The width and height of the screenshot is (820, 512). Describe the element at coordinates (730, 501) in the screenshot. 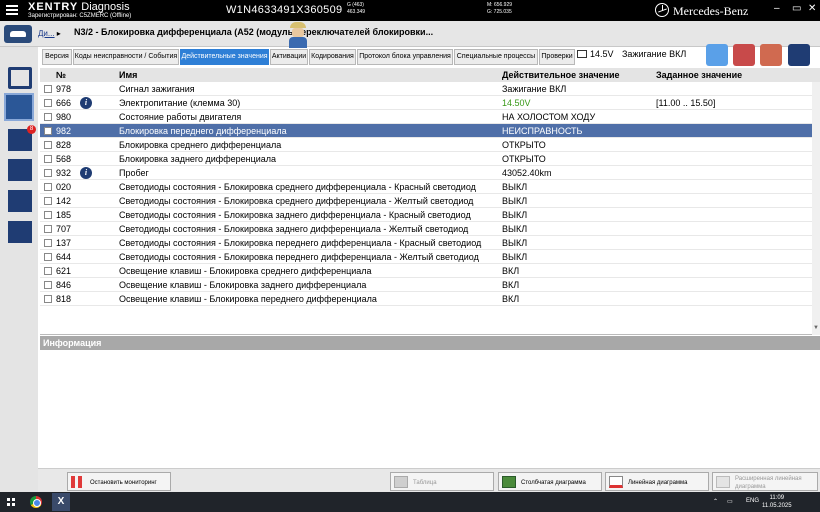

I see `network-icon: ▭` at that location.